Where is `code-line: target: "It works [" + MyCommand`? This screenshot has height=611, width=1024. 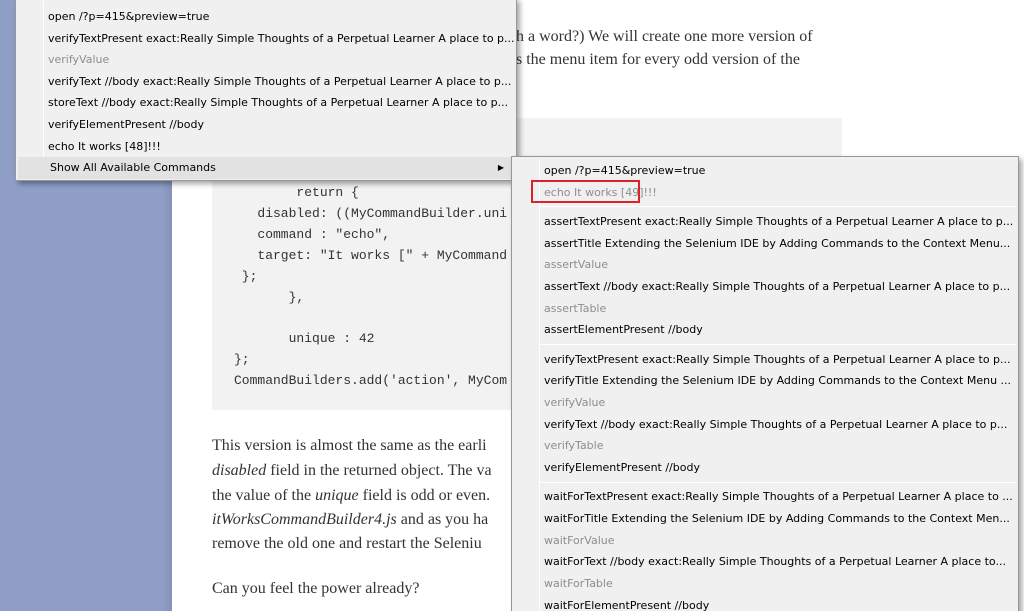 code-line: target: "It works [" + MyCommand is located at coordinates (371, 255).